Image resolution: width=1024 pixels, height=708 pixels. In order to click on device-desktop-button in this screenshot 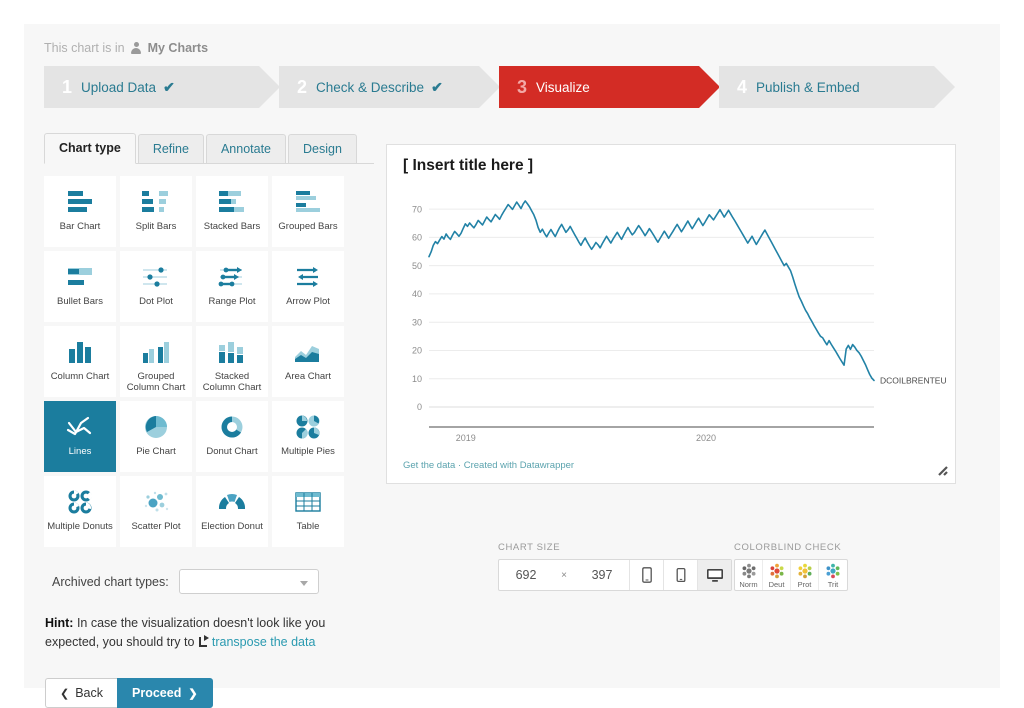, I will do `click(714, 575)`.